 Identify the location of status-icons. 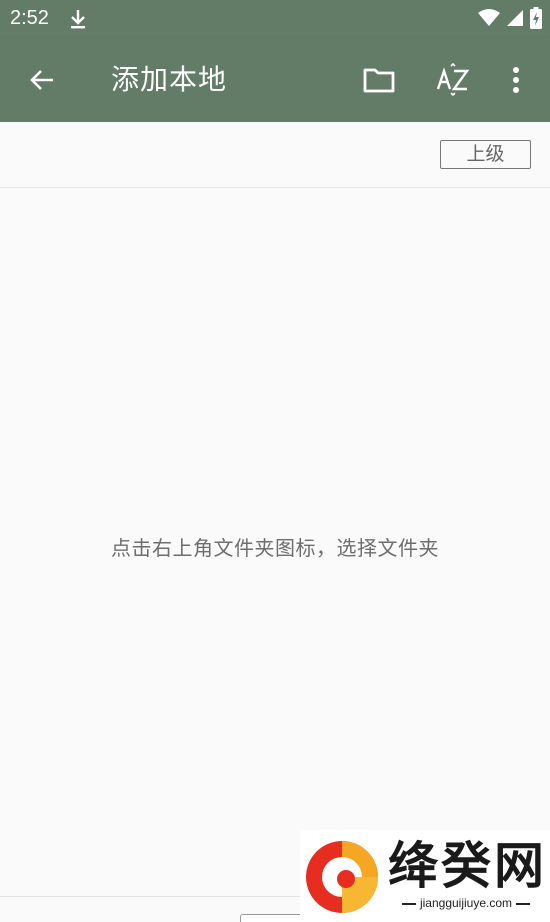
(510, 20).